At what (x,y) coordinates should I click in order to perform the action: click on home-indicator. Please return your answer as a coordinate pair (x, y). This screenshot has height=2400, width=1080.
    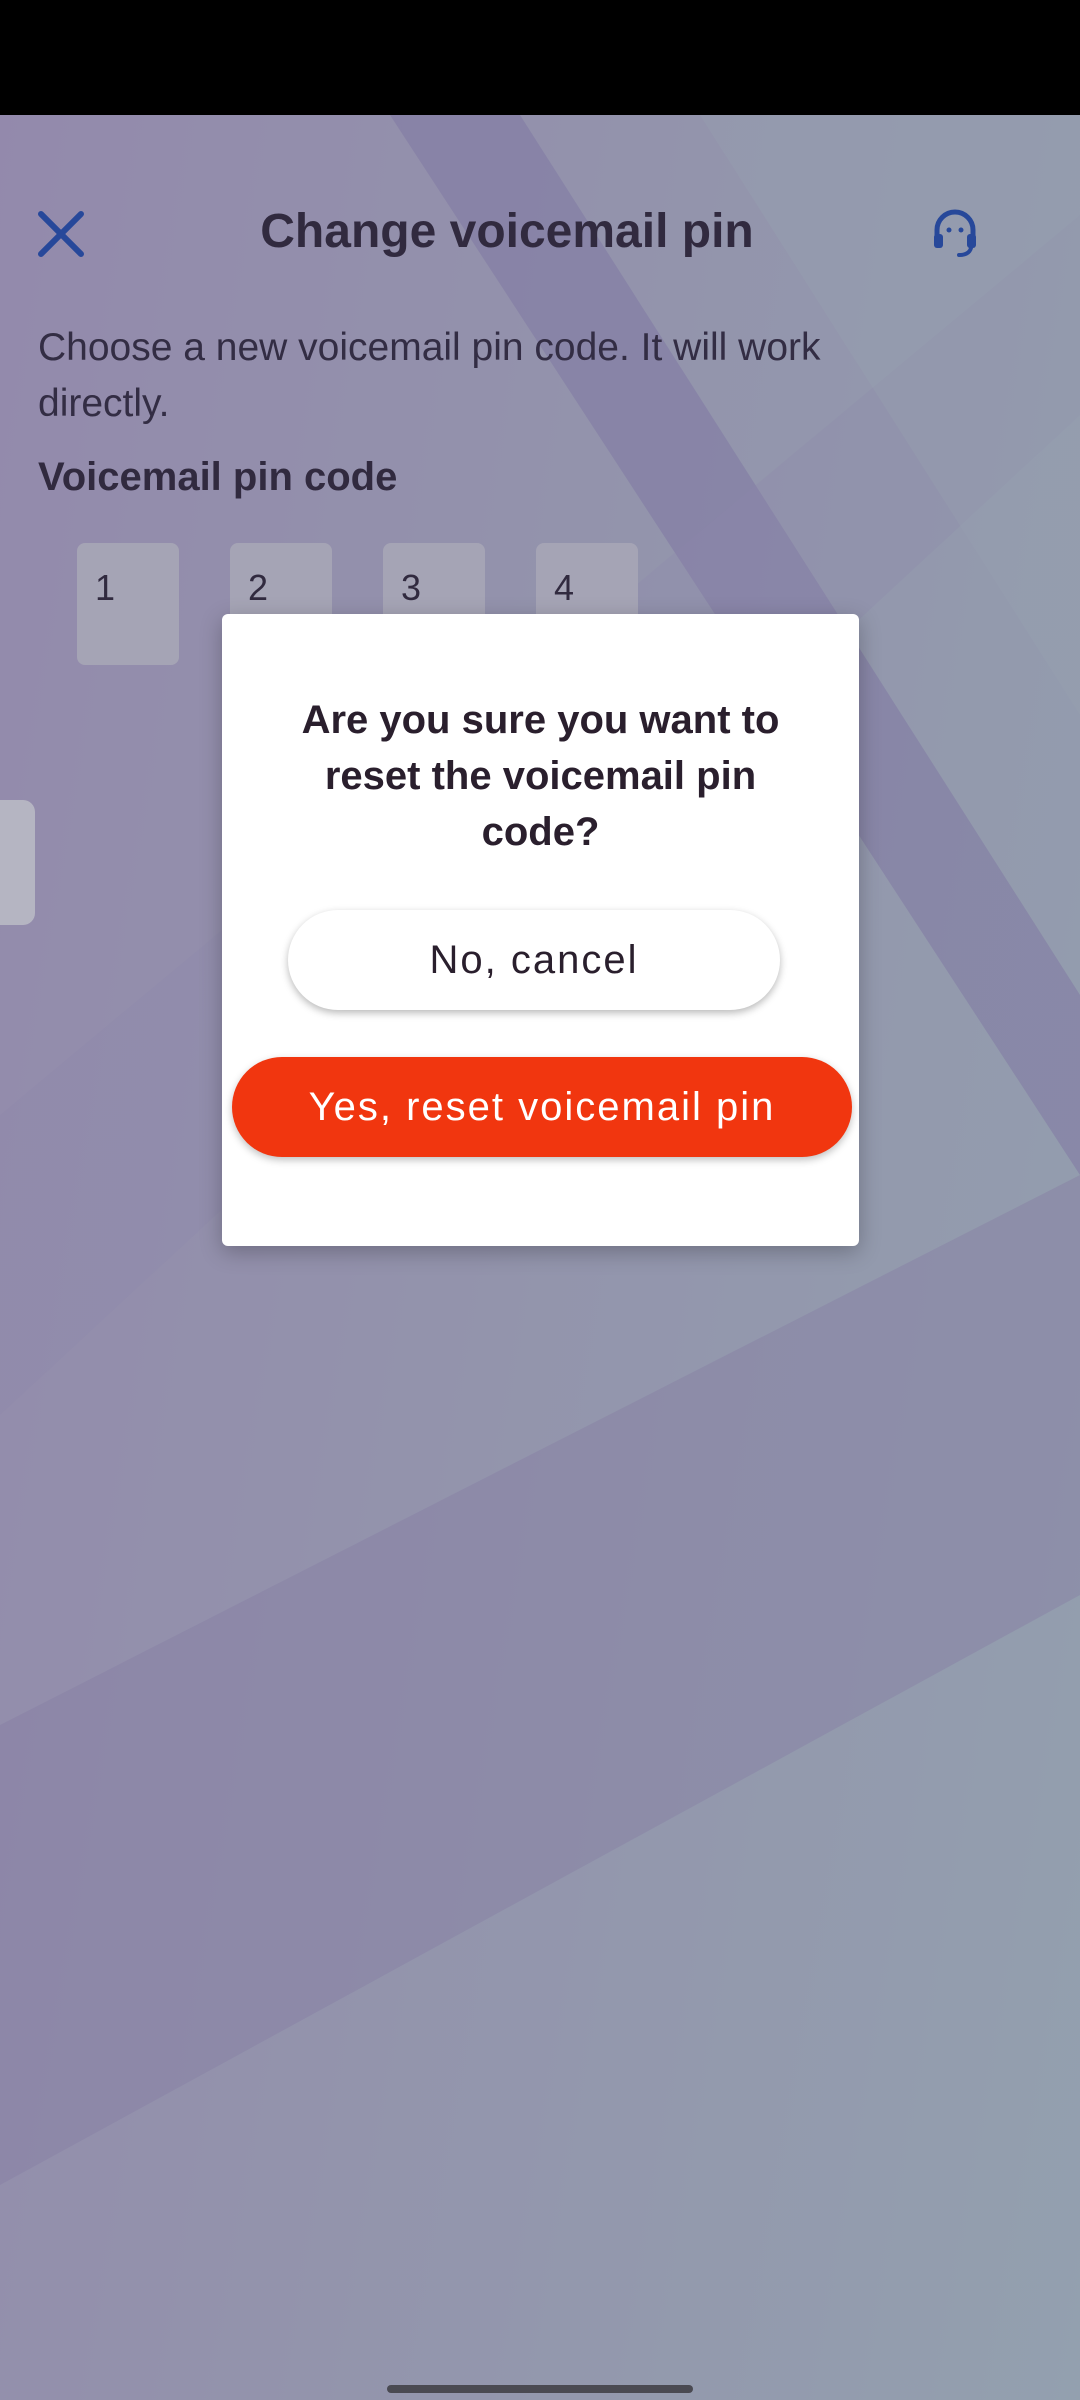
    Looking at the image, I should click on (540, 2389).